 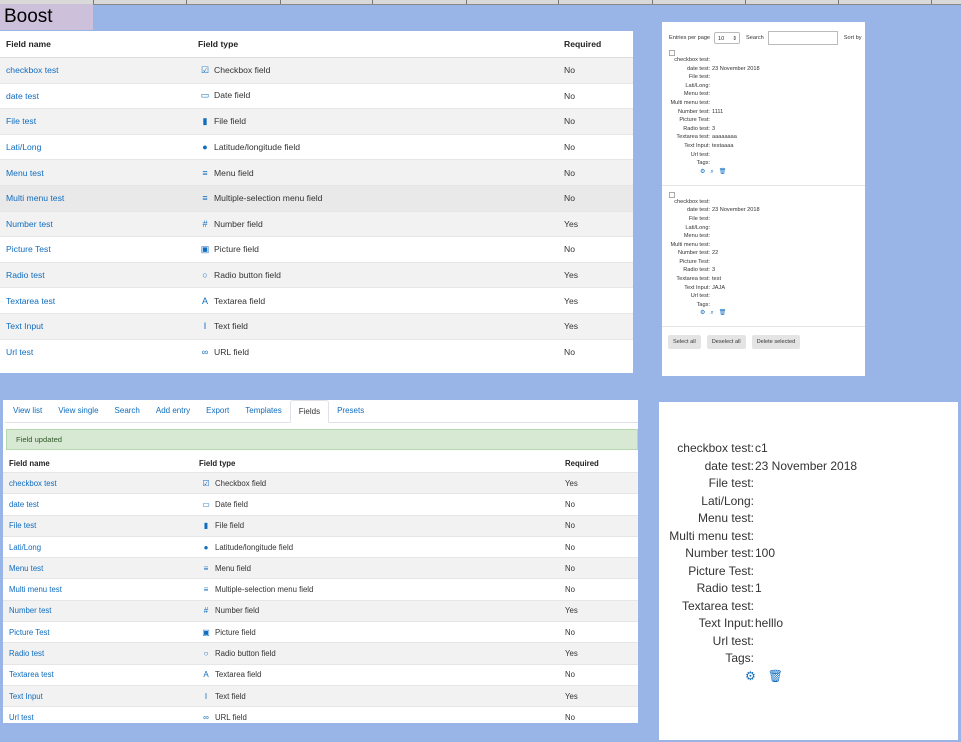 I want to click on field-name-cell: Multi menu test, so click(x=96, y=198).